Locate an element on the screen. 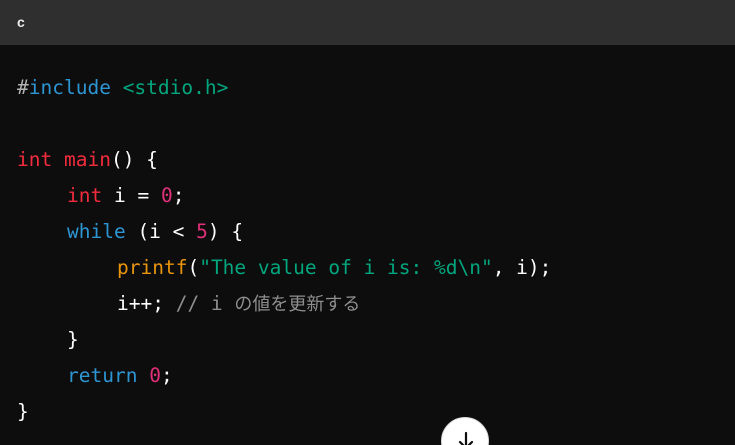 The height and width of the screenshot is (445, 735). code-line-8: } is located at coordinates (73, 340).